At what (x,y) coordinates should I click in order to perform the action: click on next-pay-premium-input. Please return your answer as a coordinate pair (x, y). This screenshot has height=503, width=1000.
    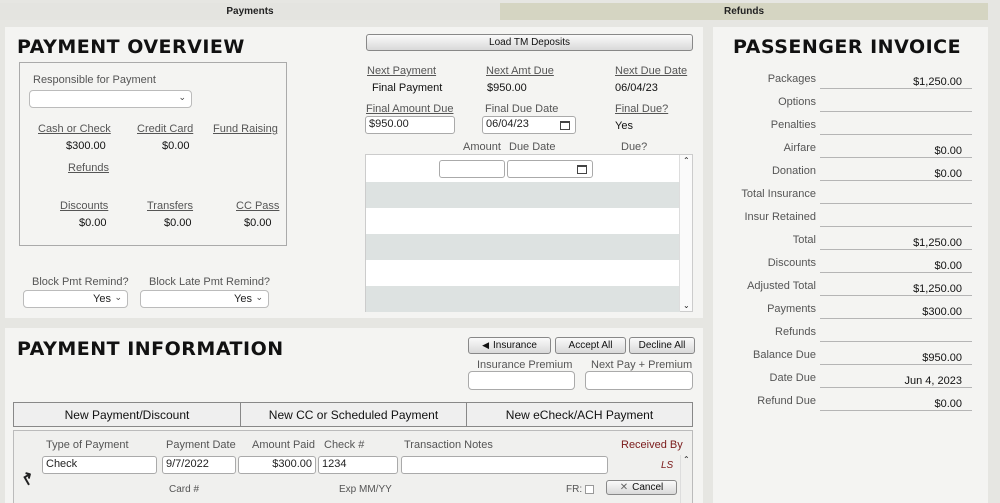
    Looking at the image, I should click on (639, 380).